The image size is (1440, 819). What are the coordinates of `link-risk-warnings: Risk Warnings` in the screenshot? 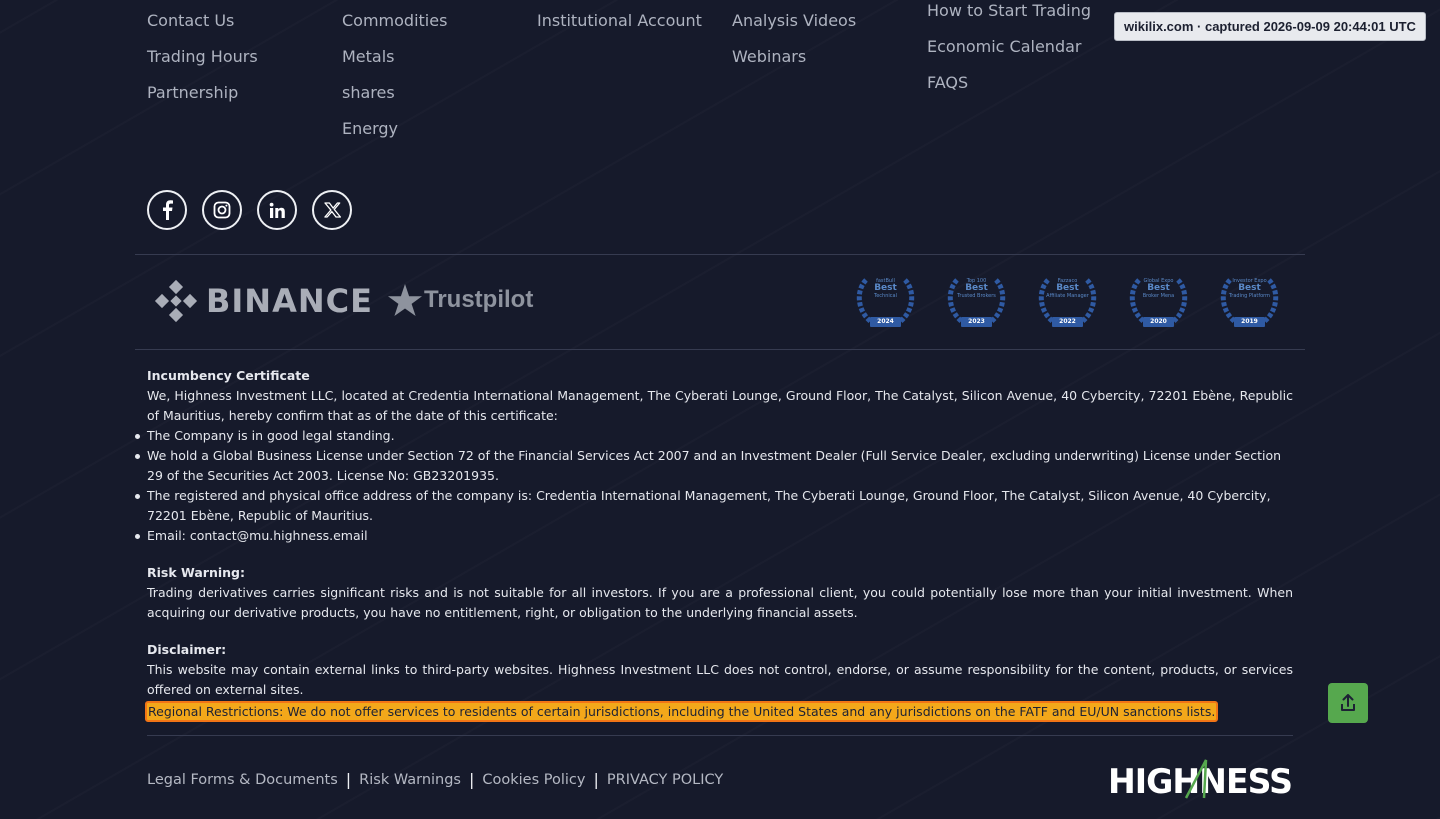 It's located at (410, 780).